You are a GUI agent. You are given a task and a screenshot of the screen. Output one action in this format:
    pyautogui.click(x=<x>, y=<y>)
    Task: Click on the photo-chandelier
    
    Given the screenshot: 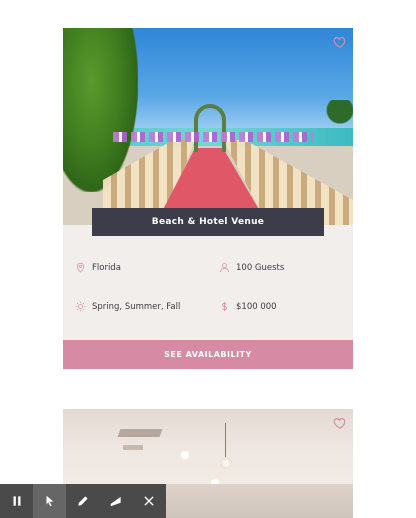 What is the action you would take?
    pyautogui.click(x=226, y=463)
    